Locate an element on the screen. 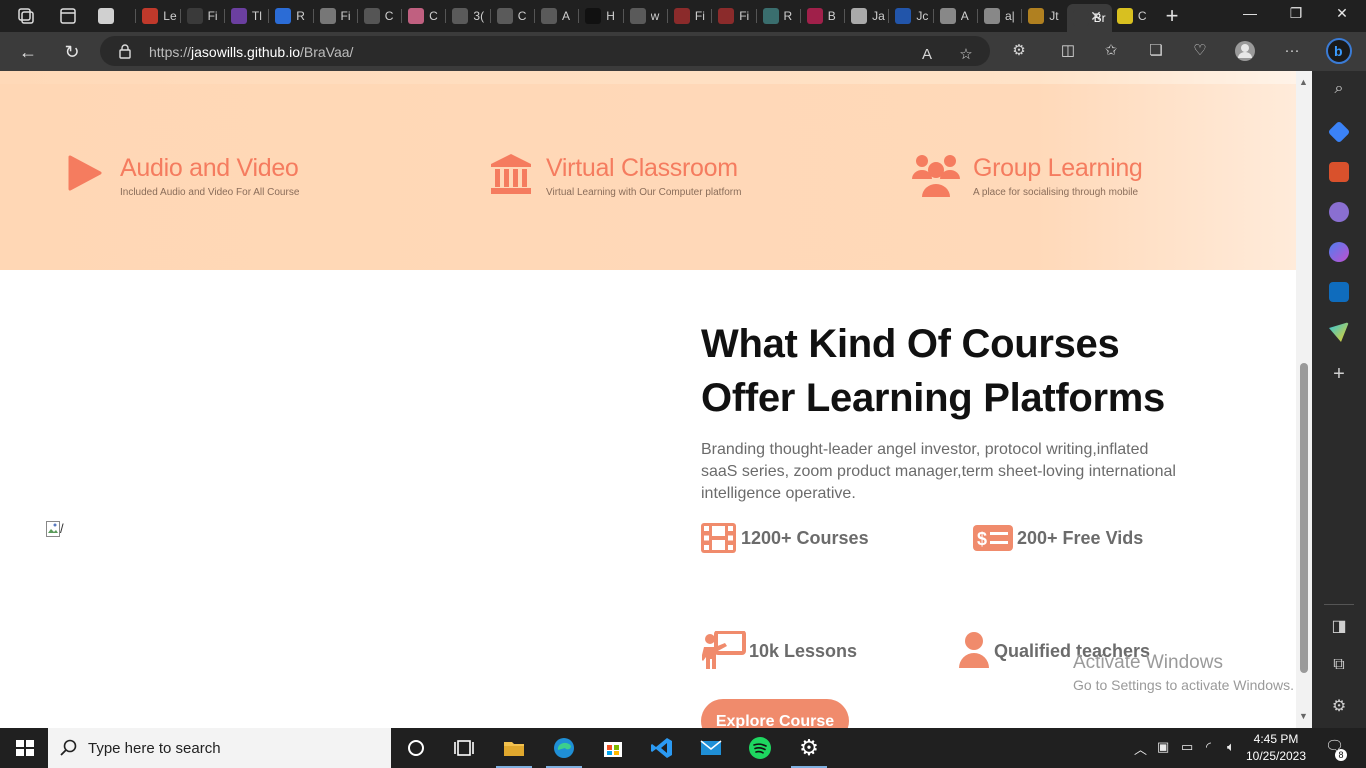 This screenshot has height=768, width=1366. close-tab-icon: ✕ is located at coordinates (1096, 16).